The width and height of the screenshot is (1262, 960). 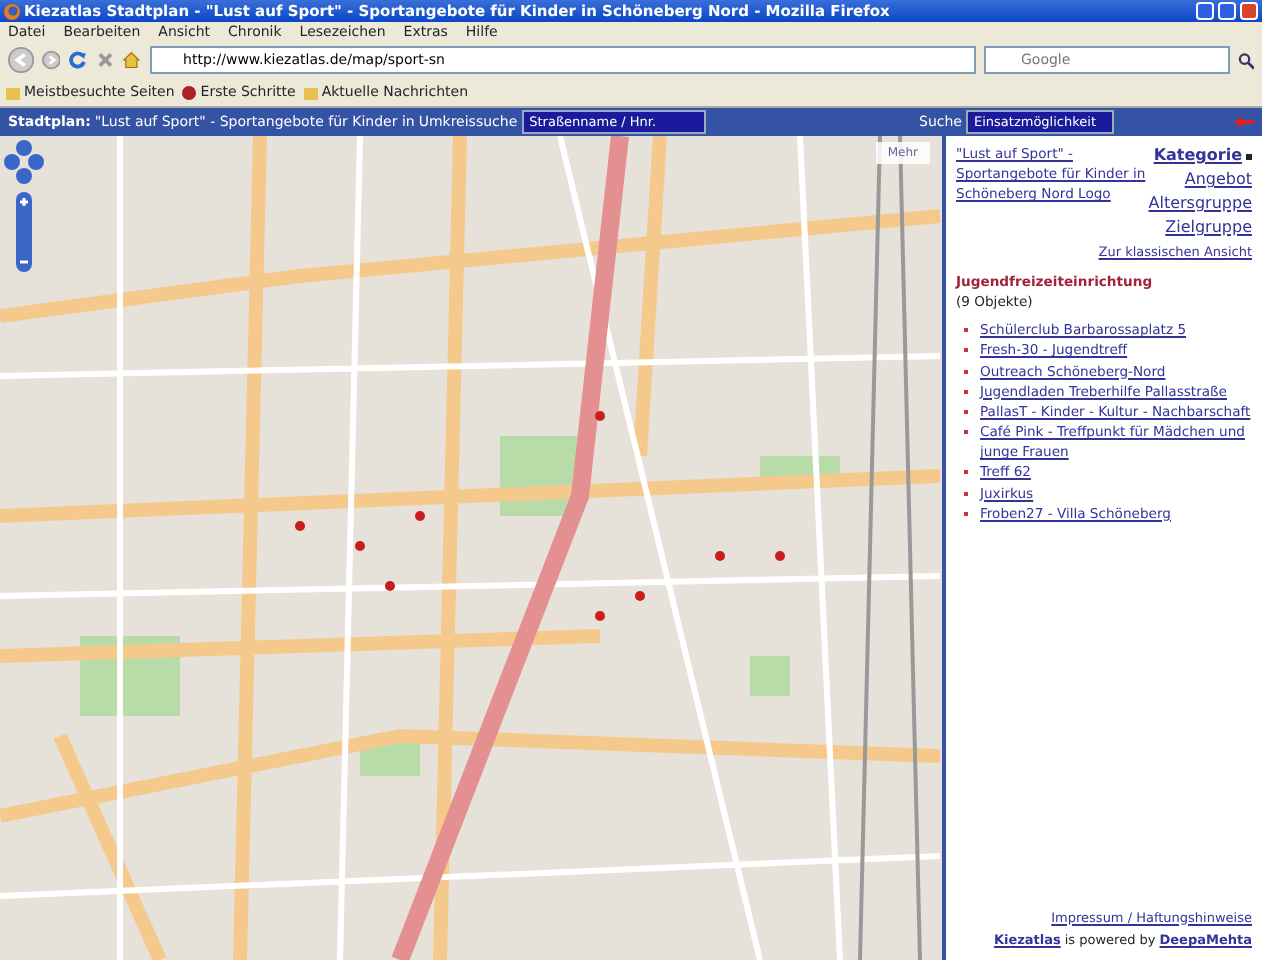 What do you see at coordinates (1249, 11) in the screenshot?
I see `close-button` at bounding box center [1249, 11].